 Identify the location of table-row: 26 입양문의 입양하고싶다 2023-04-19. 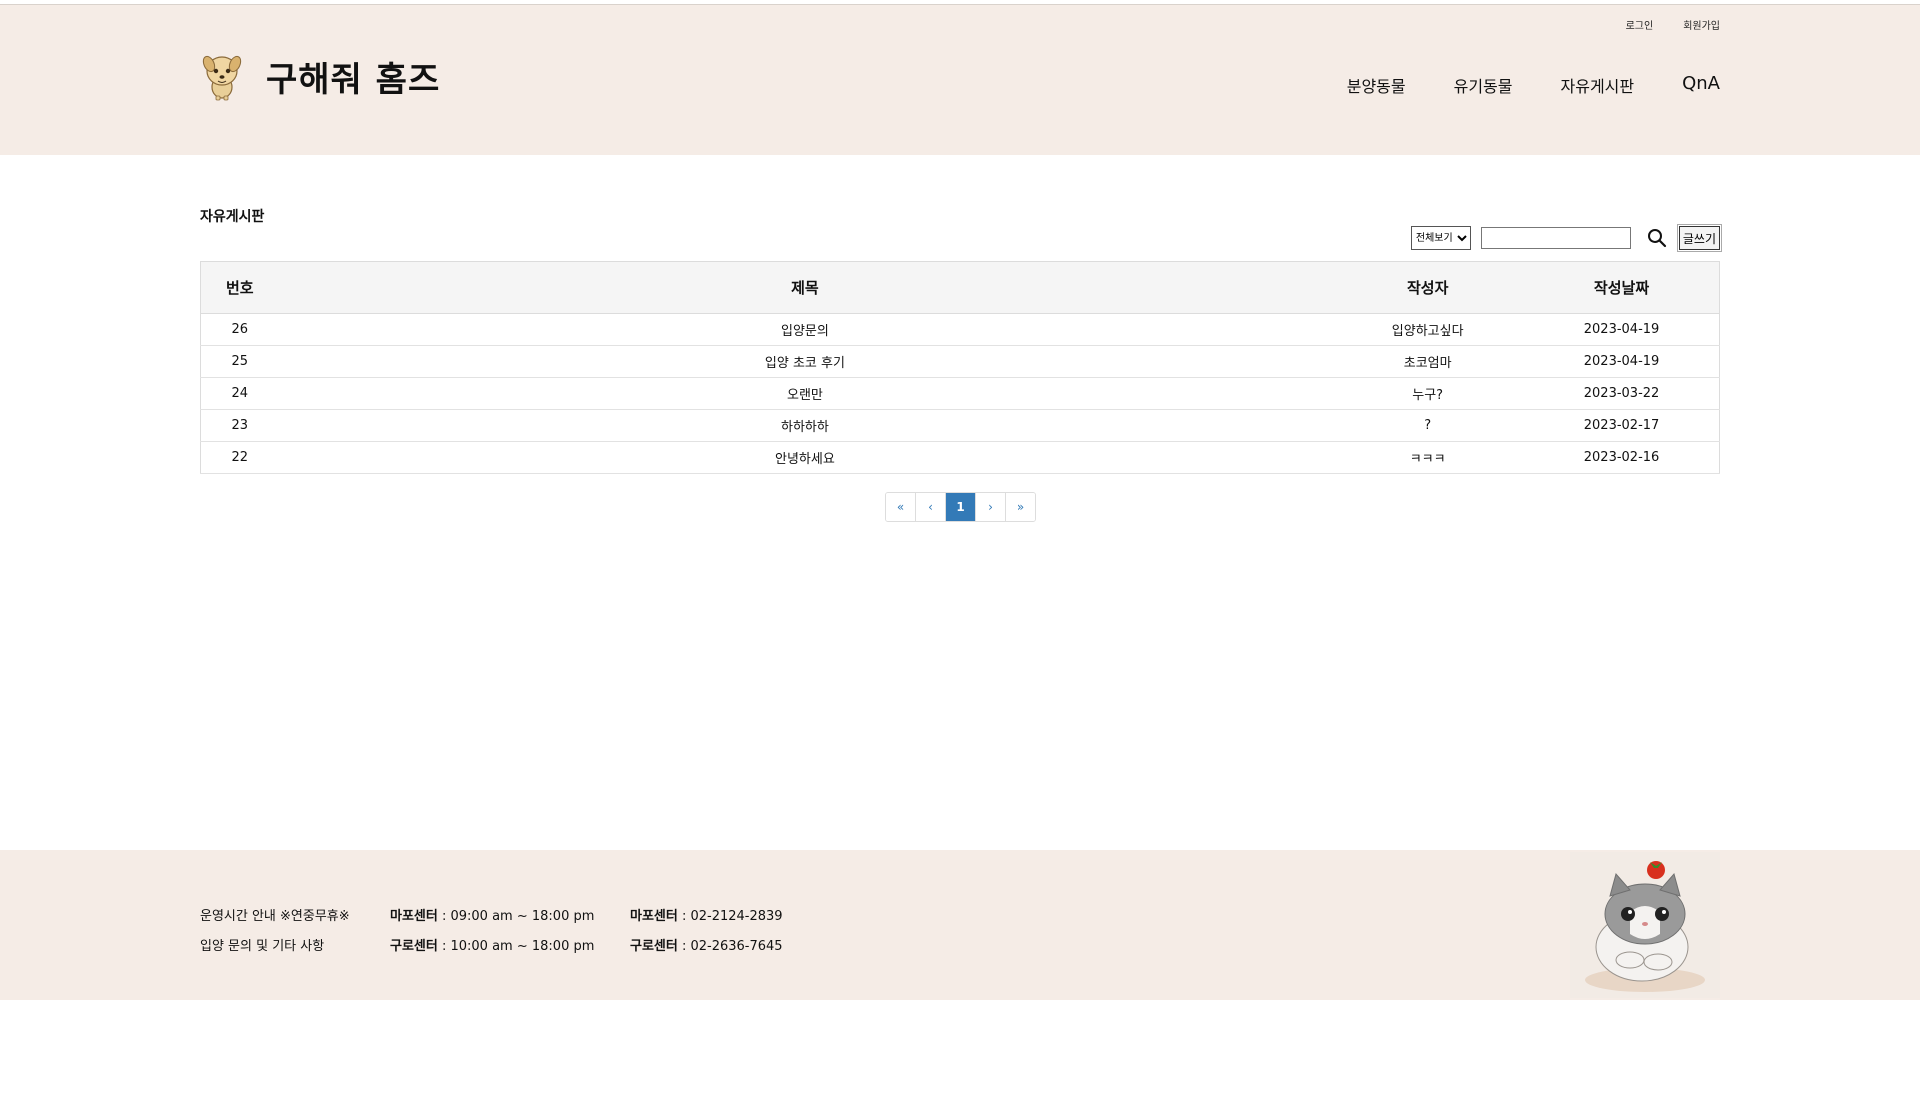
(960, 329).